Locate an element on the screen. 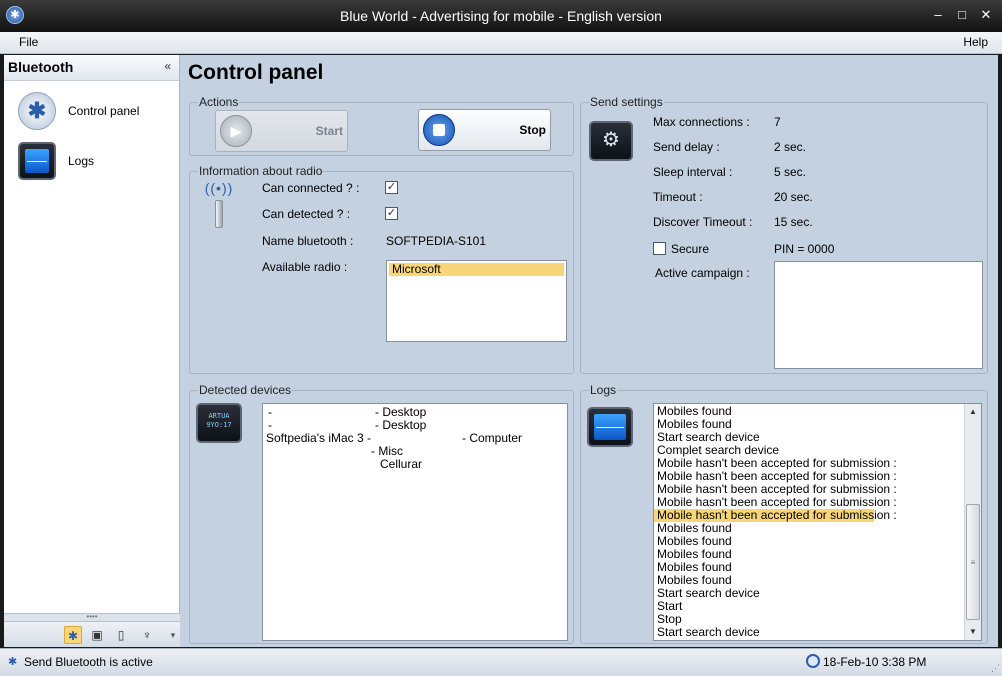 The height and width of the screenshot is (676, 1002). sidebar-item-label: Control panel is located at coordinates (104, 111).